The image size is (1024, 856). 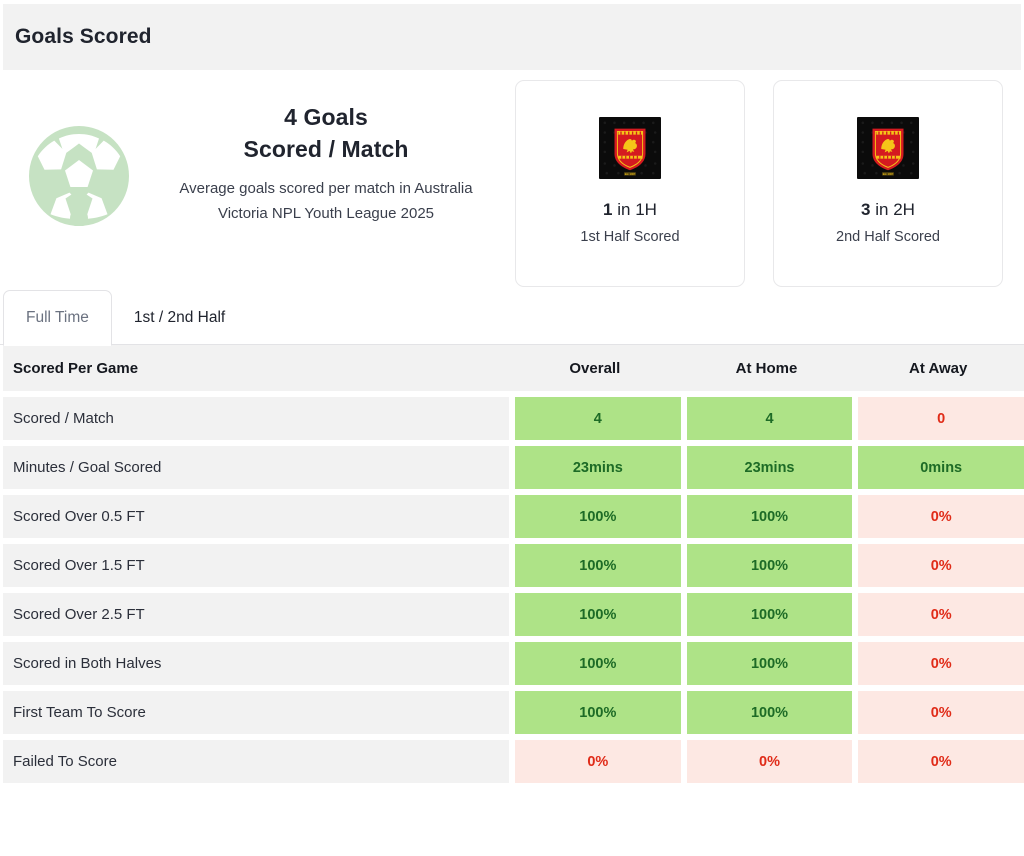 What do you see at coordinates (598, 418) in the screenshot?
I see `table-cell-overall: 4` at bounding box center [598, 418].